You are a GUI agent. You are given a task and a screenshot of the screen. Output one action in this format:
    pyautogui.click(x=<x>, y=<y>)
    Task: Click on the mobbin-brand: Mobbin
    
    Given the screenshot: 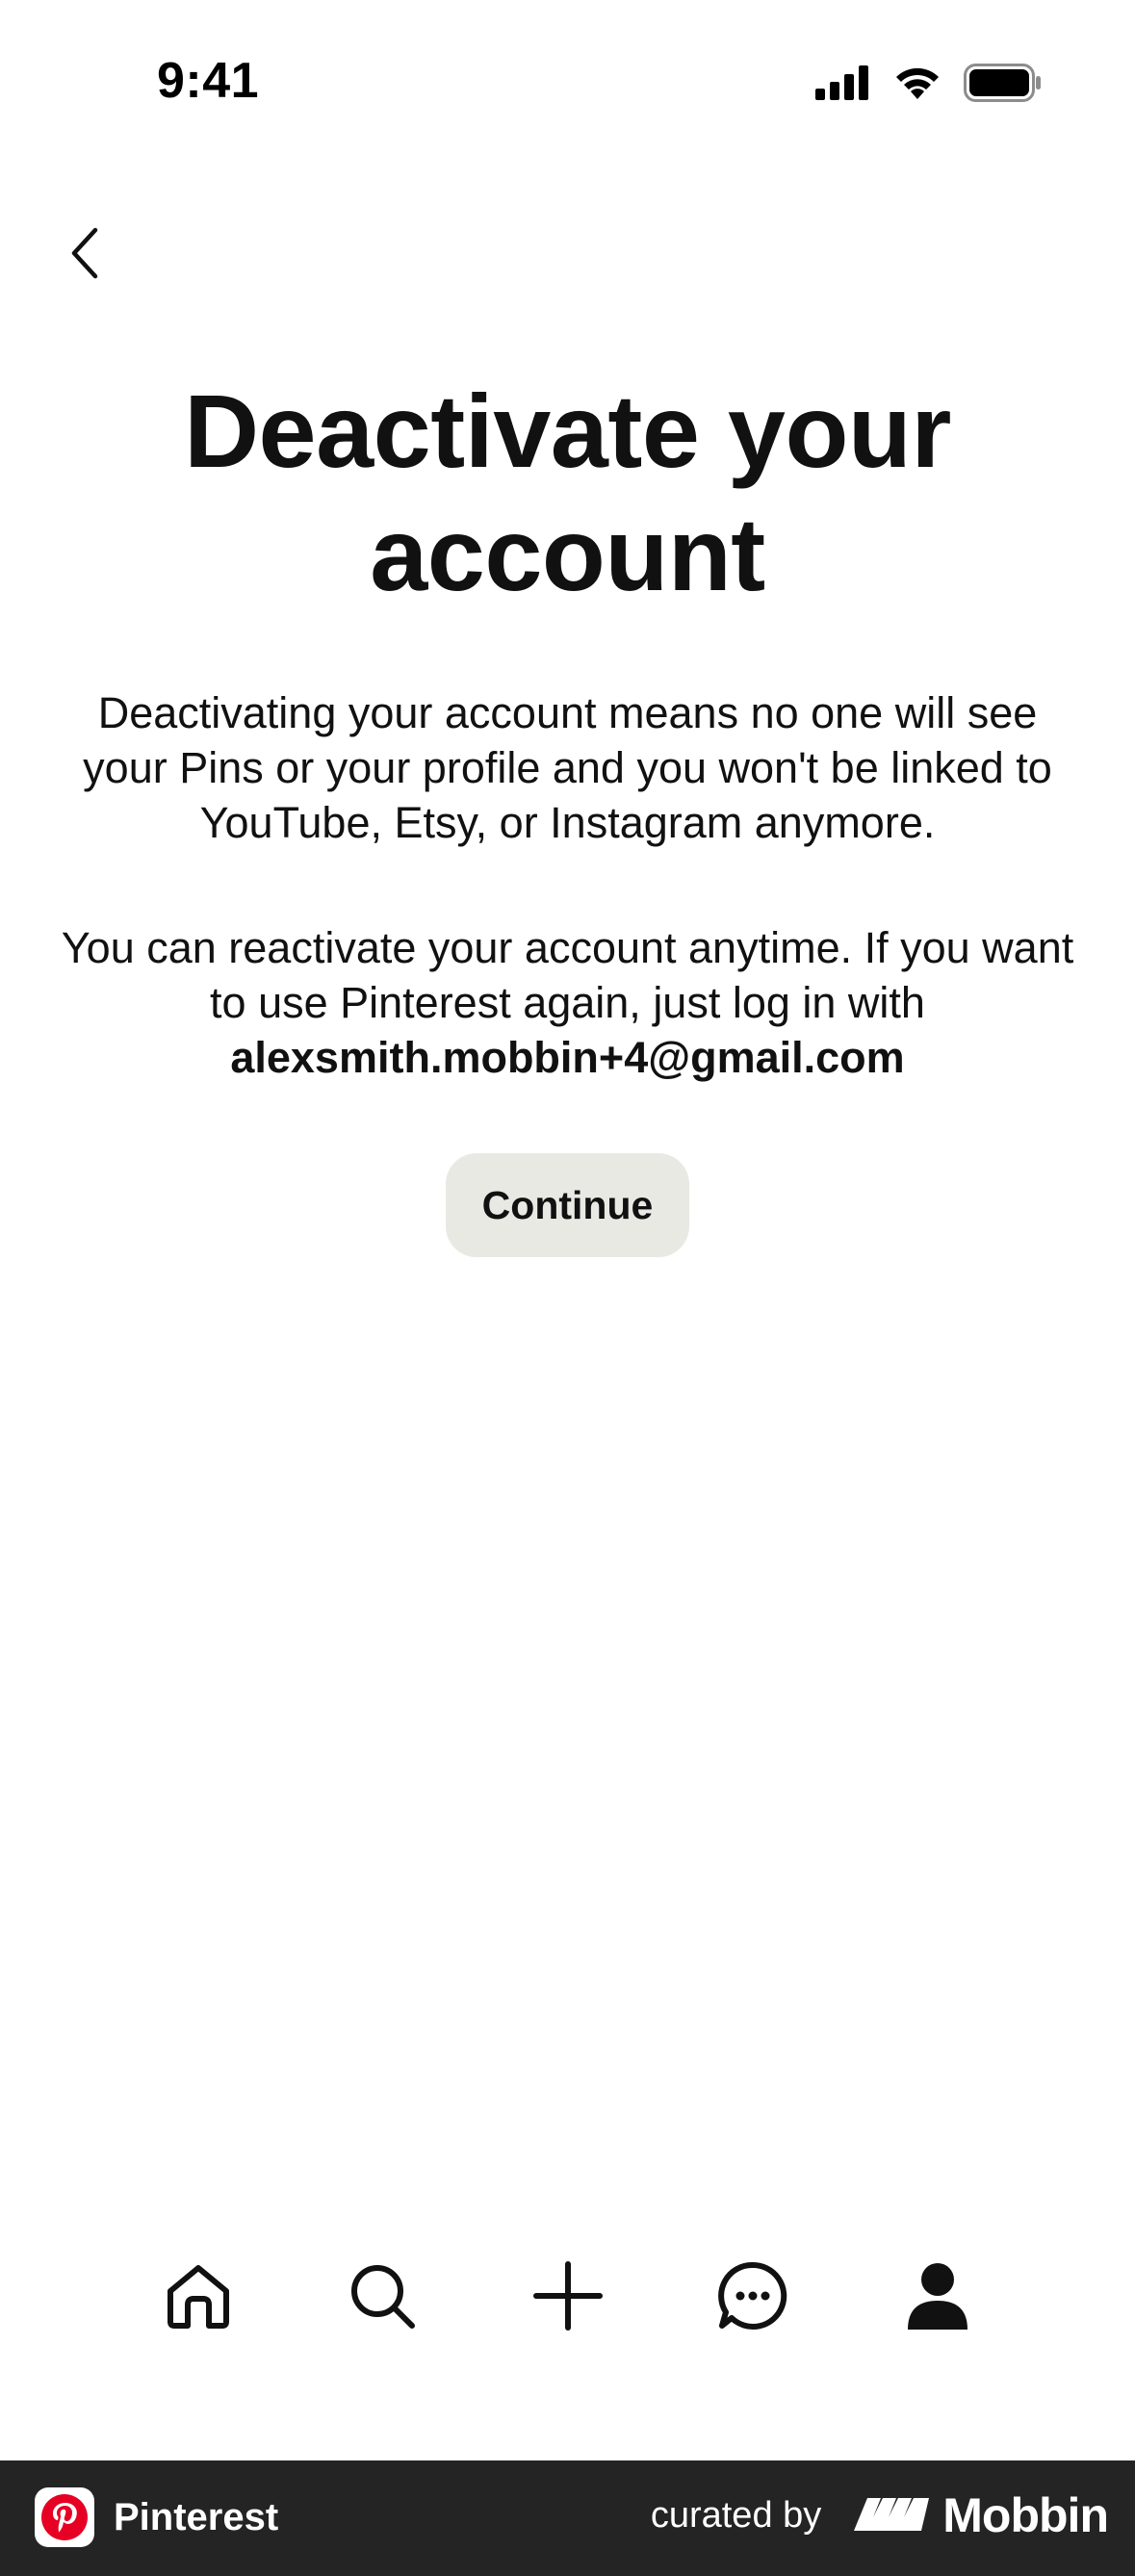 What is the action you would take?
    pyautogui.click(x=981, y=2515)
    